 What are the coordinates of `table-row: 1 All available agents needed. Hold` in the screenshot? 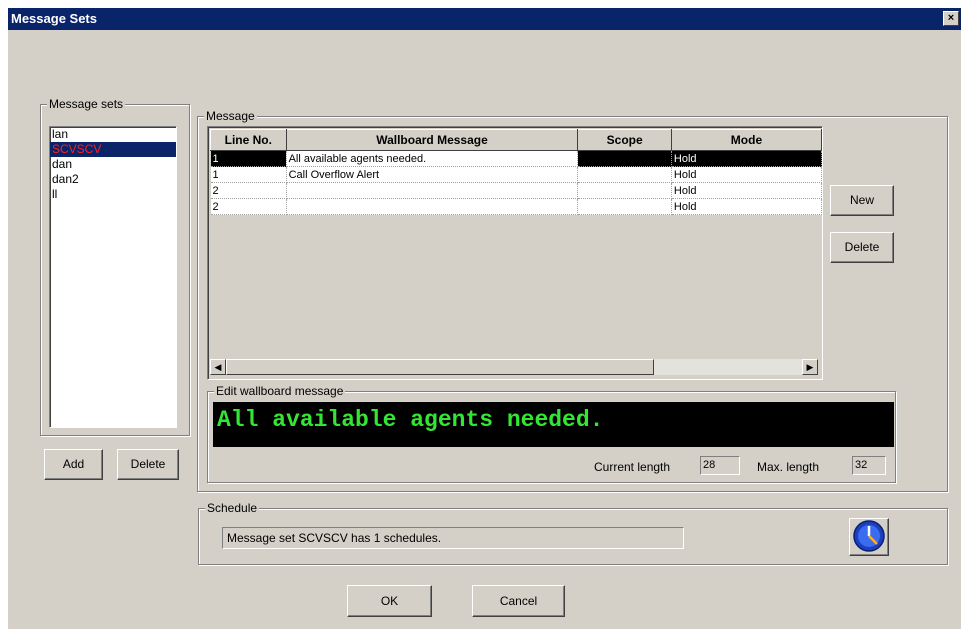 It's located at (516, 158).